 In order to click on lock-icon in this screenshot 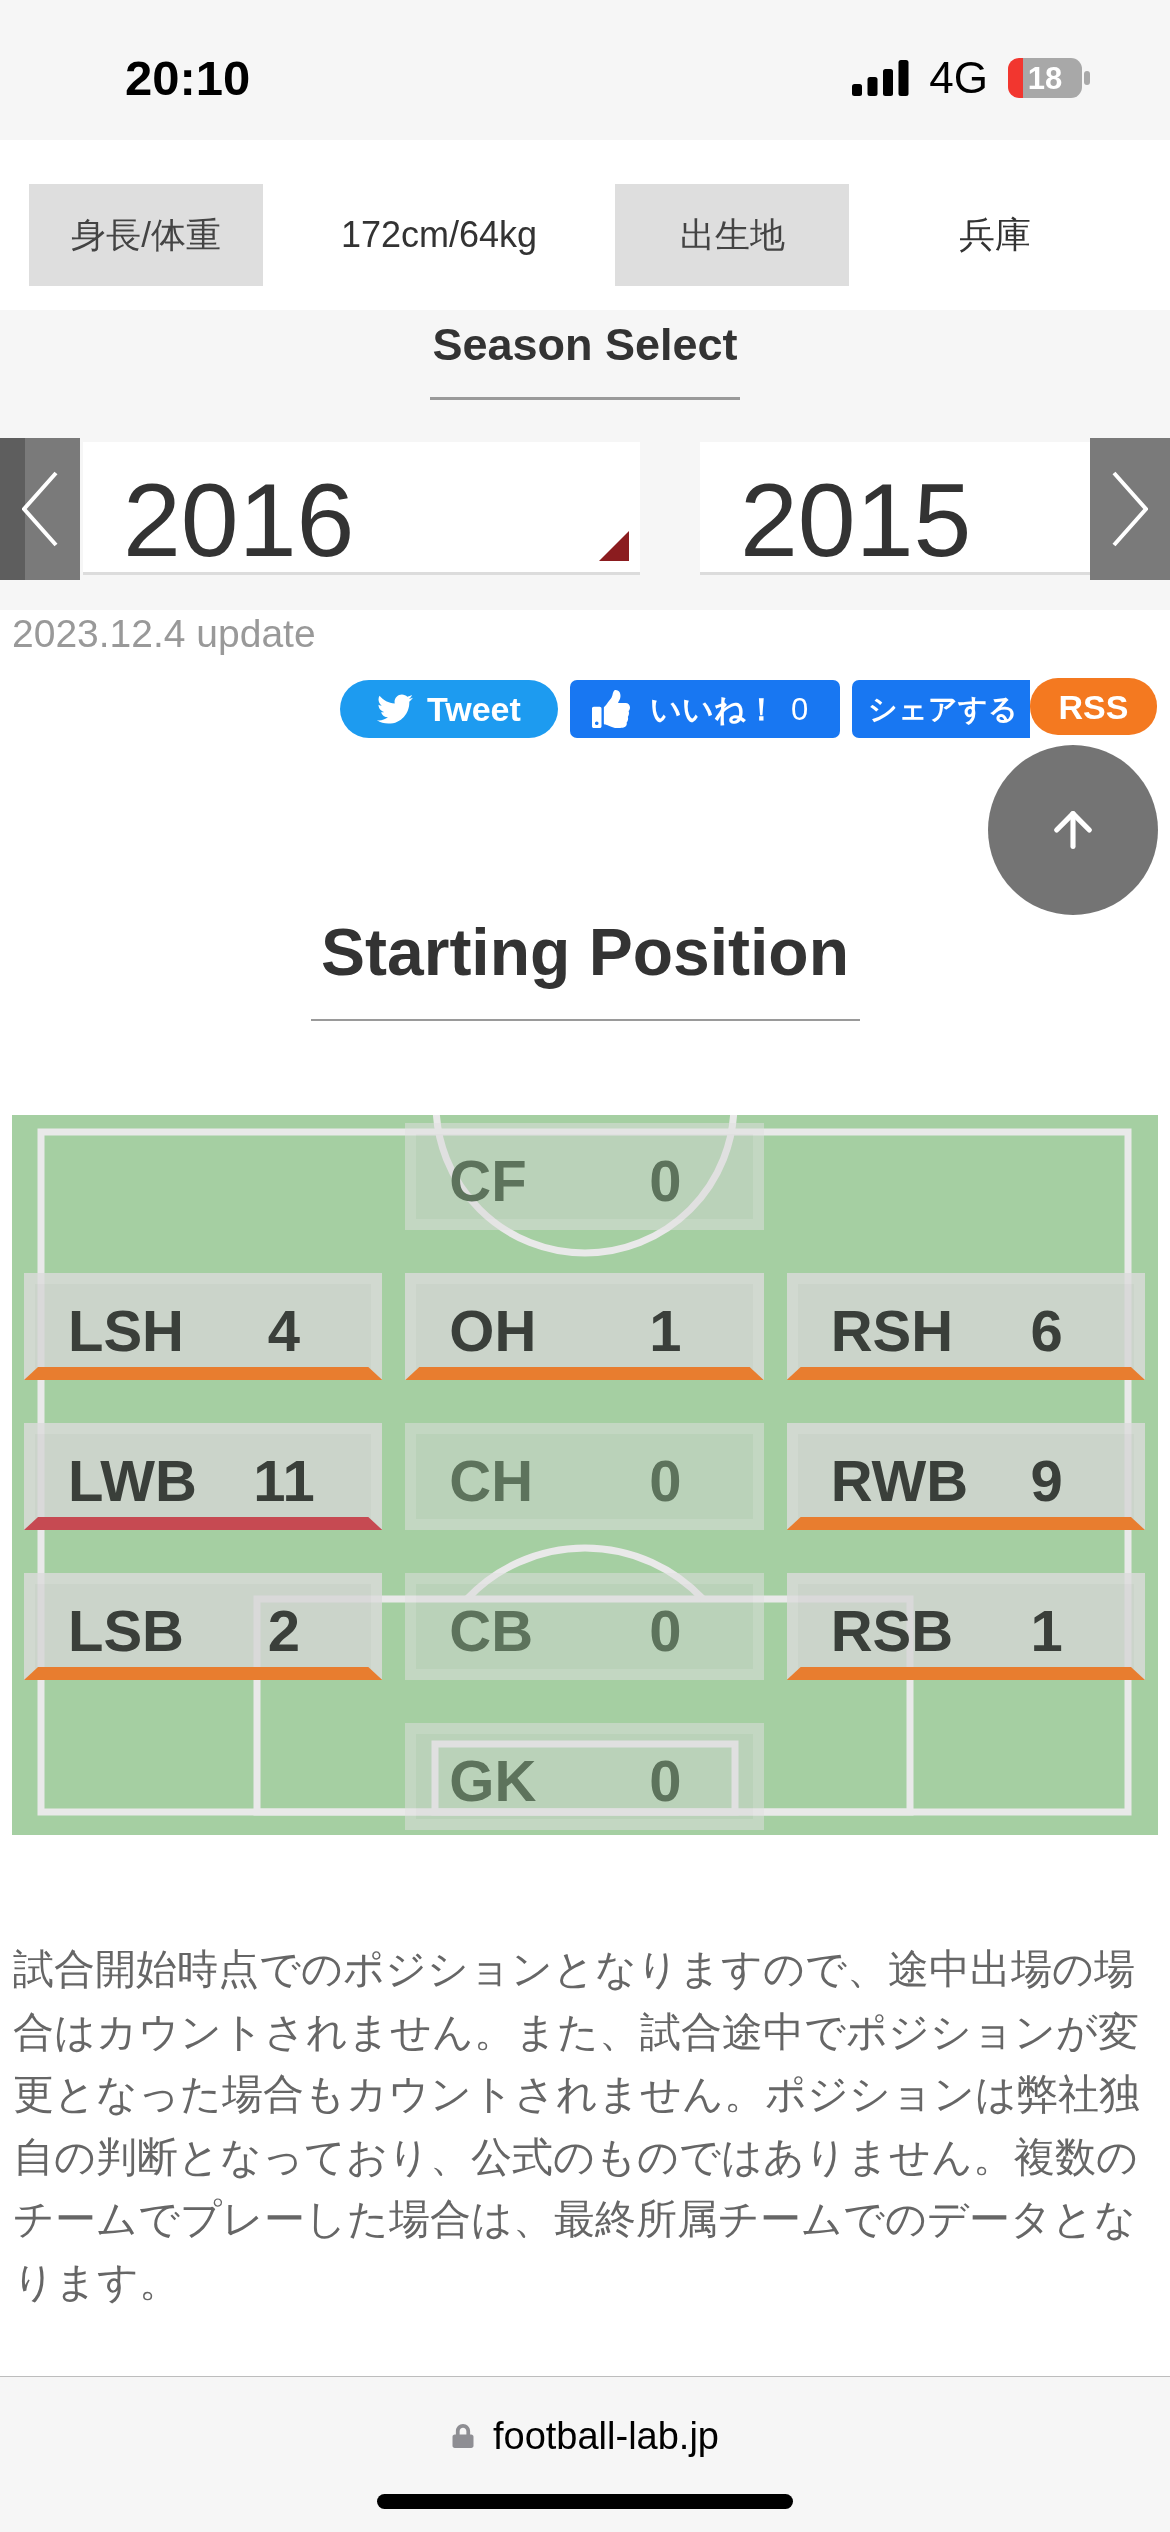, I will do `click(462, 2436)`.